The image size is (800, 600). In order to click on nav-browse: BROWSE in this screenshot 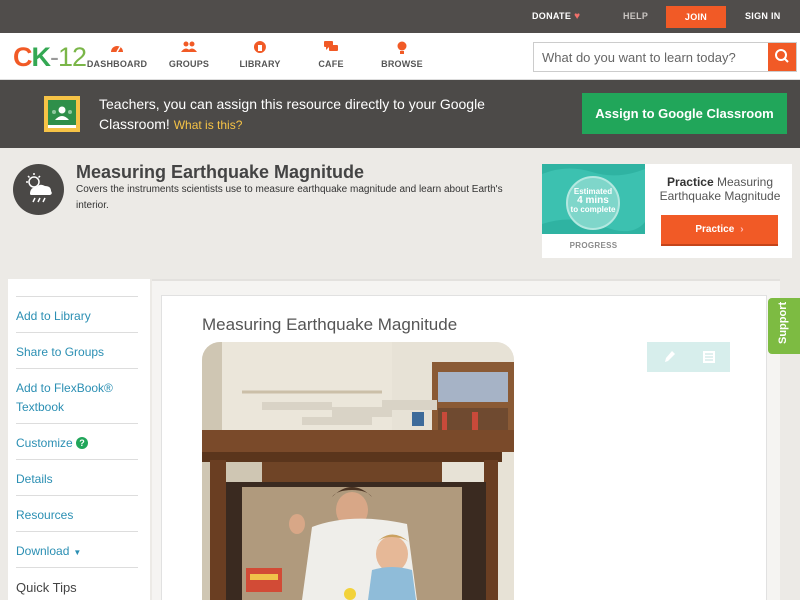, I will do `click(402, 55)`.